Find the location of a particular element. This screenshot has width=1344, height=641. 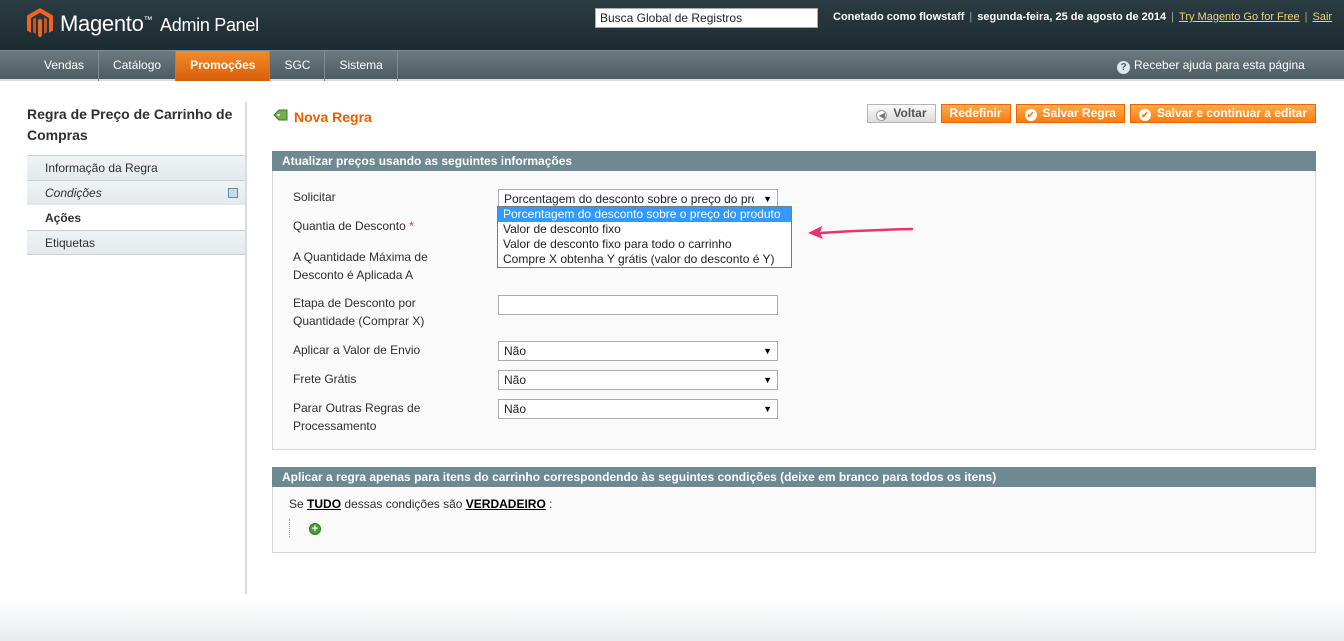

discount-amount-label: Quantia de Desconto * is located at coordinates (393, 226).